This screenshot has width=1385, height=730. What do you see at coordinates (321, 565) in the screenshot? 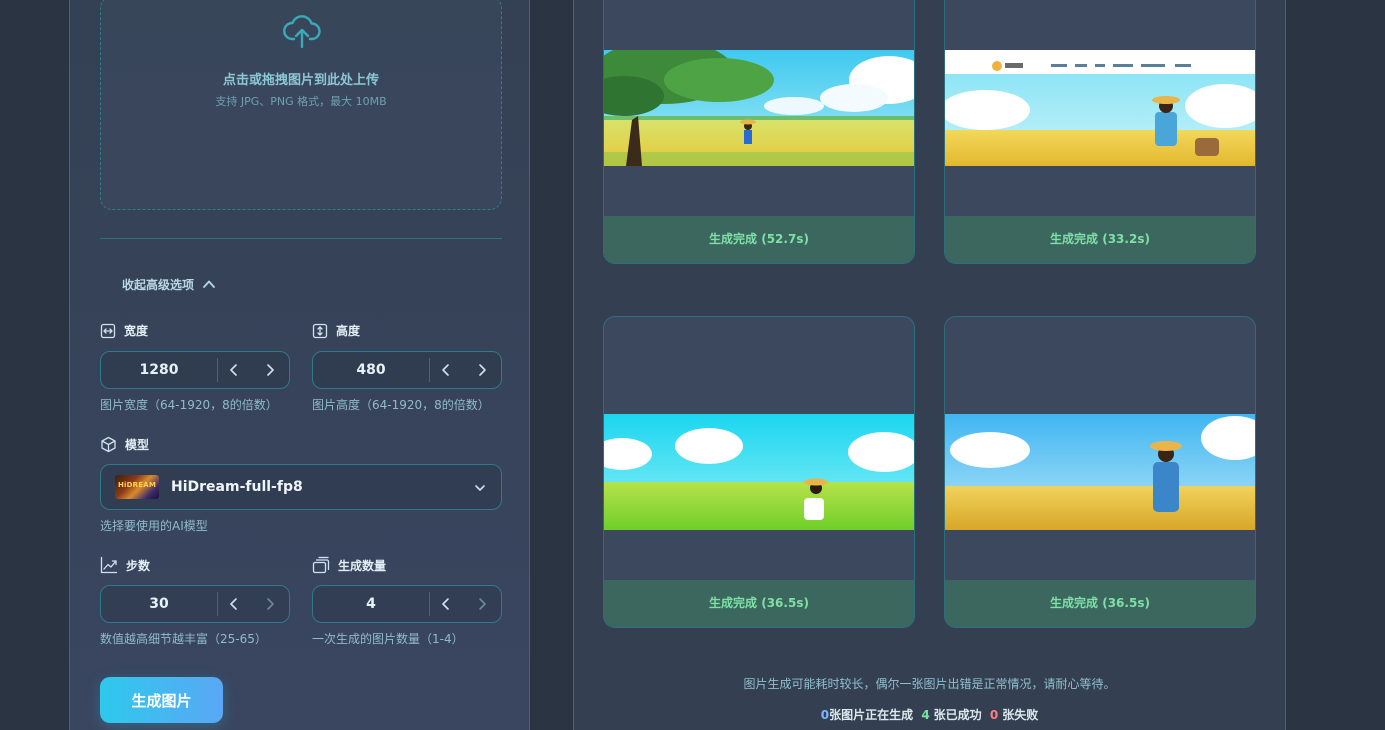
I see `stack-icon` at bounding box center [321, 565].